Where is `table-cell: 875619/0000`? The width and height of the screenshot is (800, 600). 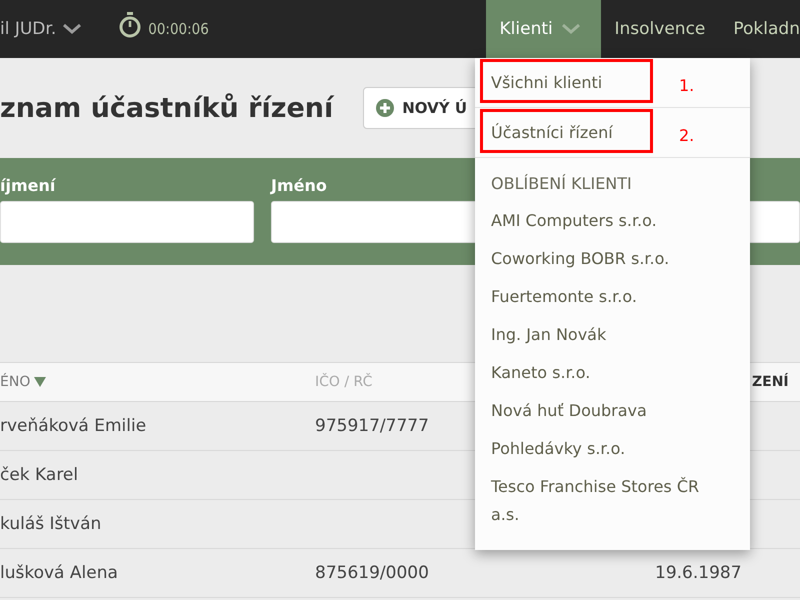 table-cell: 875619/0000 is located at coordinates (372, 573).